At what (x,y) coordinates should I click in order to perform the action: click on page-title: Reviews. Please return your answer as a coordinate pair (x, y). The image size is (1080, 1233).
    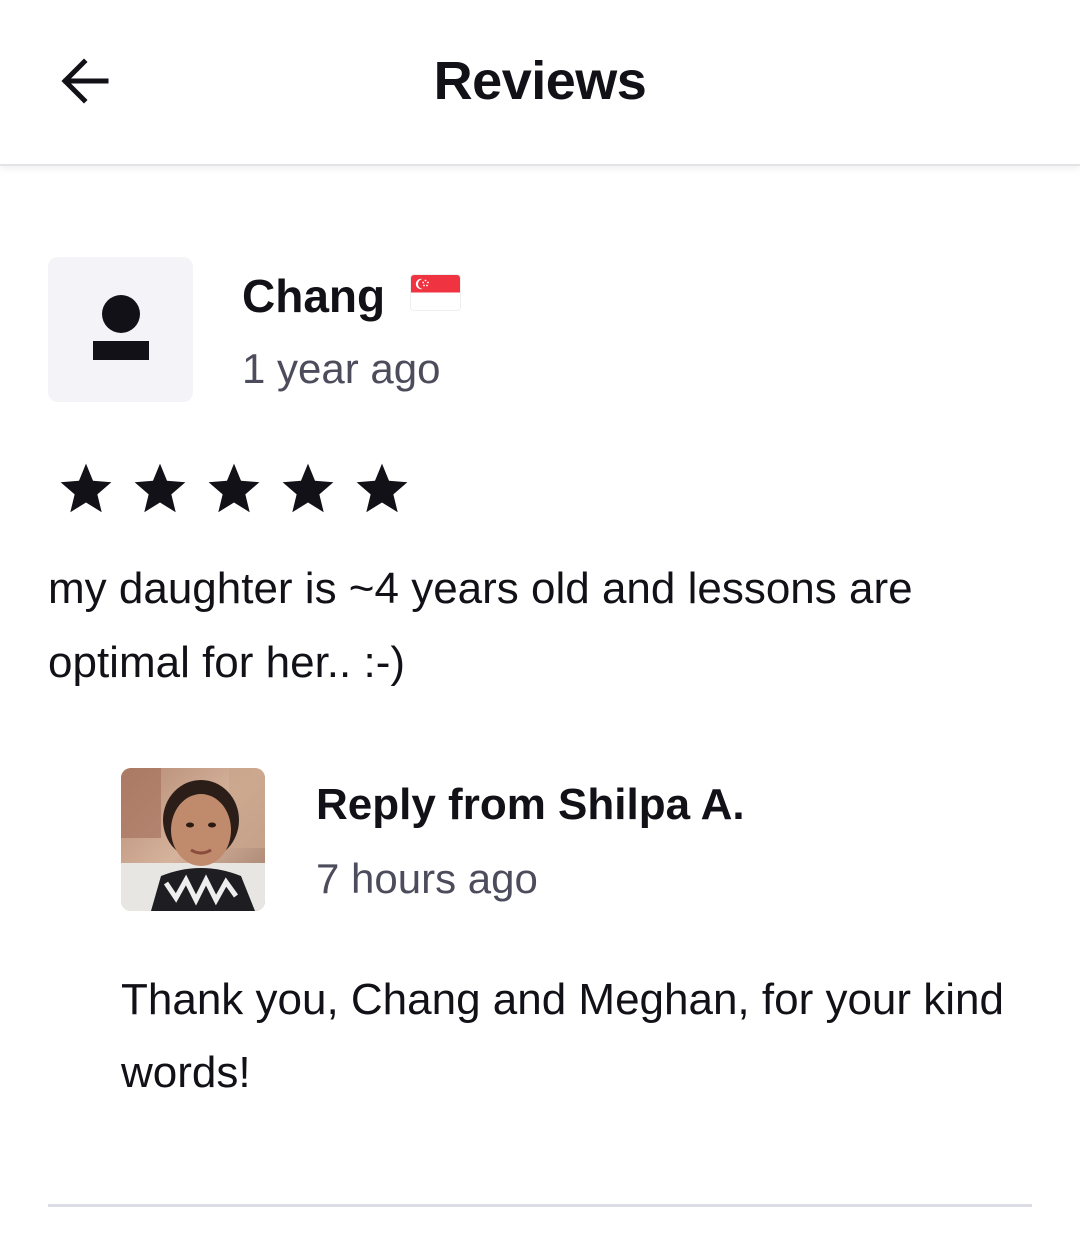
    Looking at the image, I should click on (540, 81).